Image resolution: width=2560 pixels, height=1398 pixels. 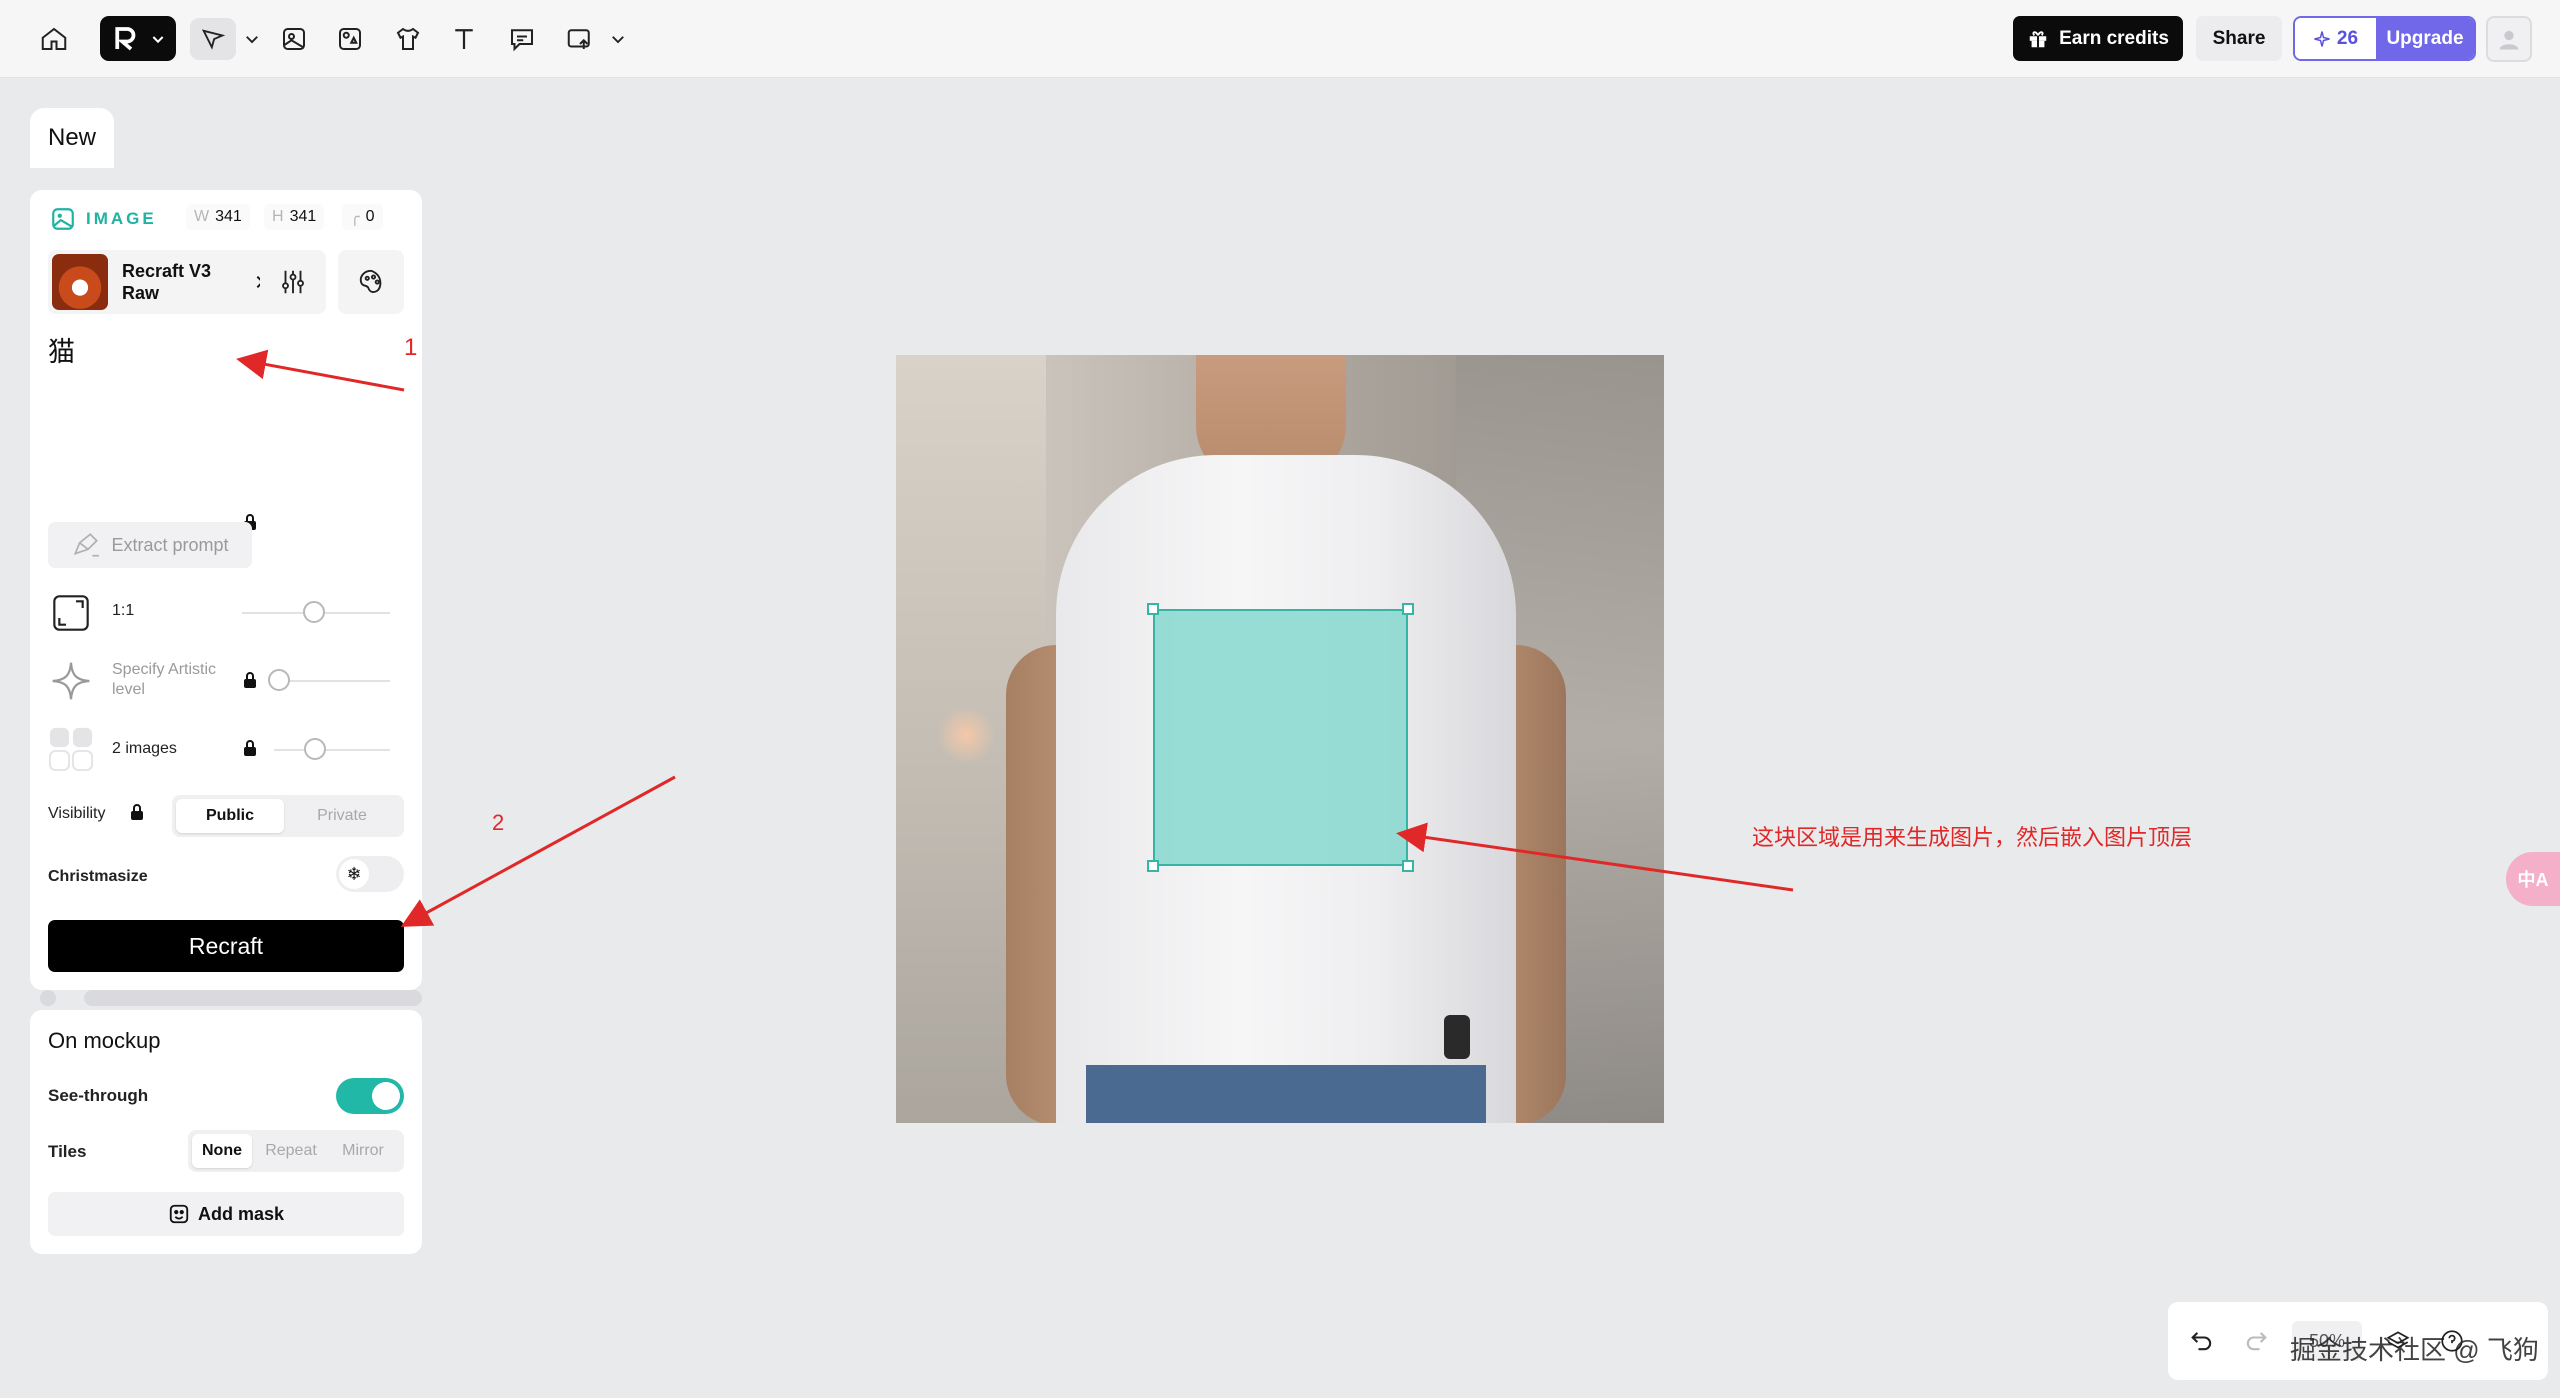 I want to click on image-section-header: IMAGE, so click(x=103, y=219).